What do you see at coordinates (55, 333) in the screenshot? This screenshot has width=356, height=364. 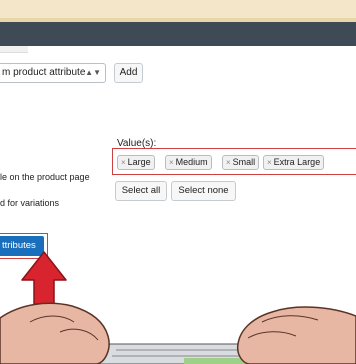 I see `left-hand-illustration` at bounding box center [55, 333].